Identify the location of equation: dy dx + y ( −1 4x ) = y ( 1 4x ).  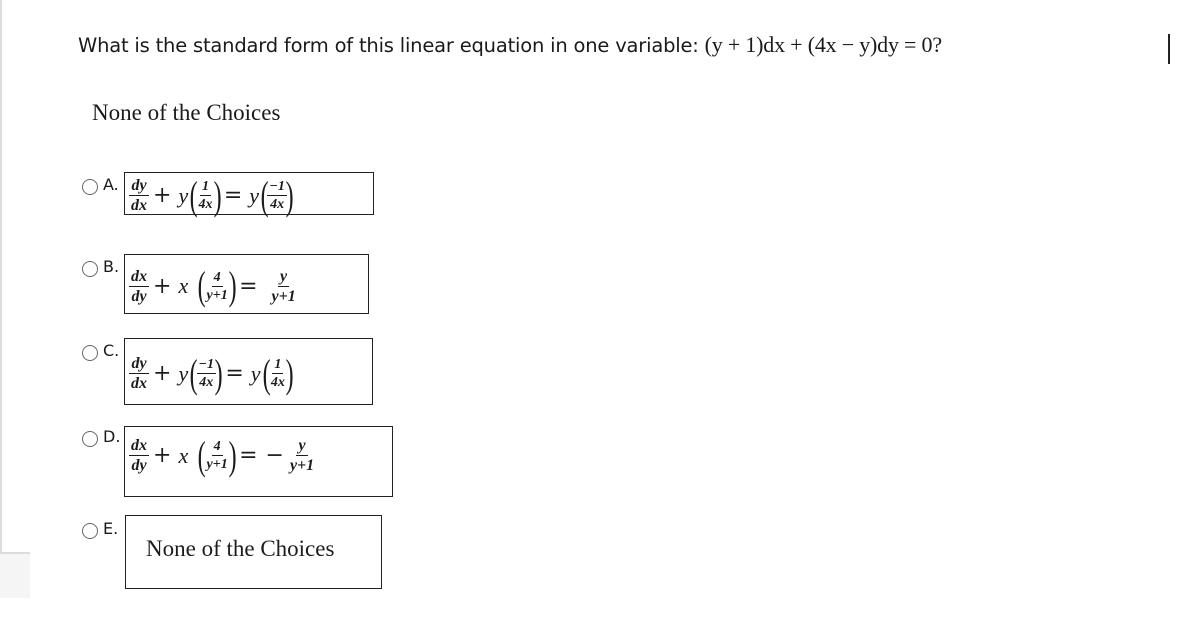
(211, 373).